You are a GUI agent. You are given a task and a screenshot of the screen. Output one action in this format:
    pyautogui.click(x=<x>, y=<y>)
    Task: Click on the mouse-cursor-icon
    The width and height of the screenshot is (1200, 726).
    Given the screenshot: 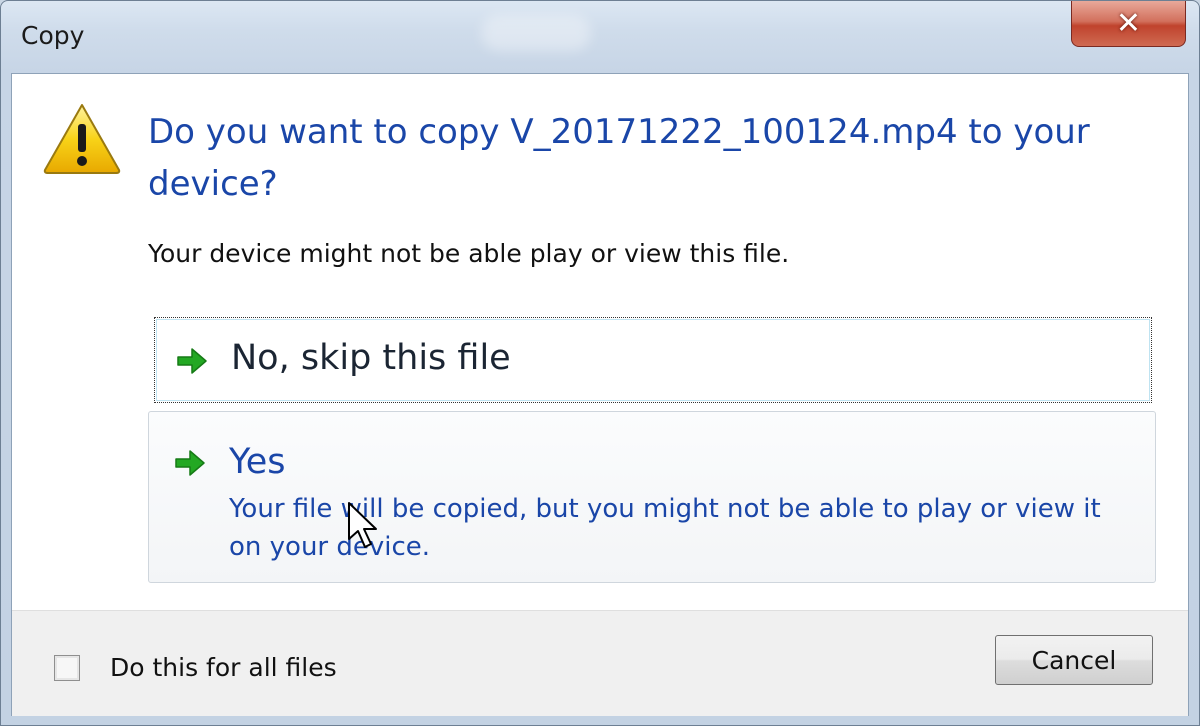 What is the action you would take?
    pyautogui.click(x=362, y=525)
    